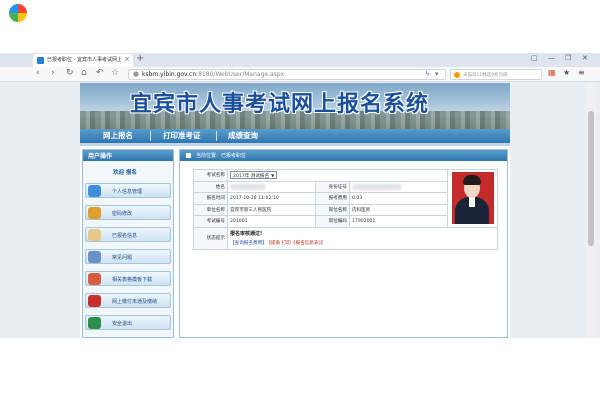 This screenshot has height=400, width=600. What do you see at coordinates (122, 214) in the screenshot?
I see `sidebar-item-label: 密码修改` at bounding box center [122, 214].